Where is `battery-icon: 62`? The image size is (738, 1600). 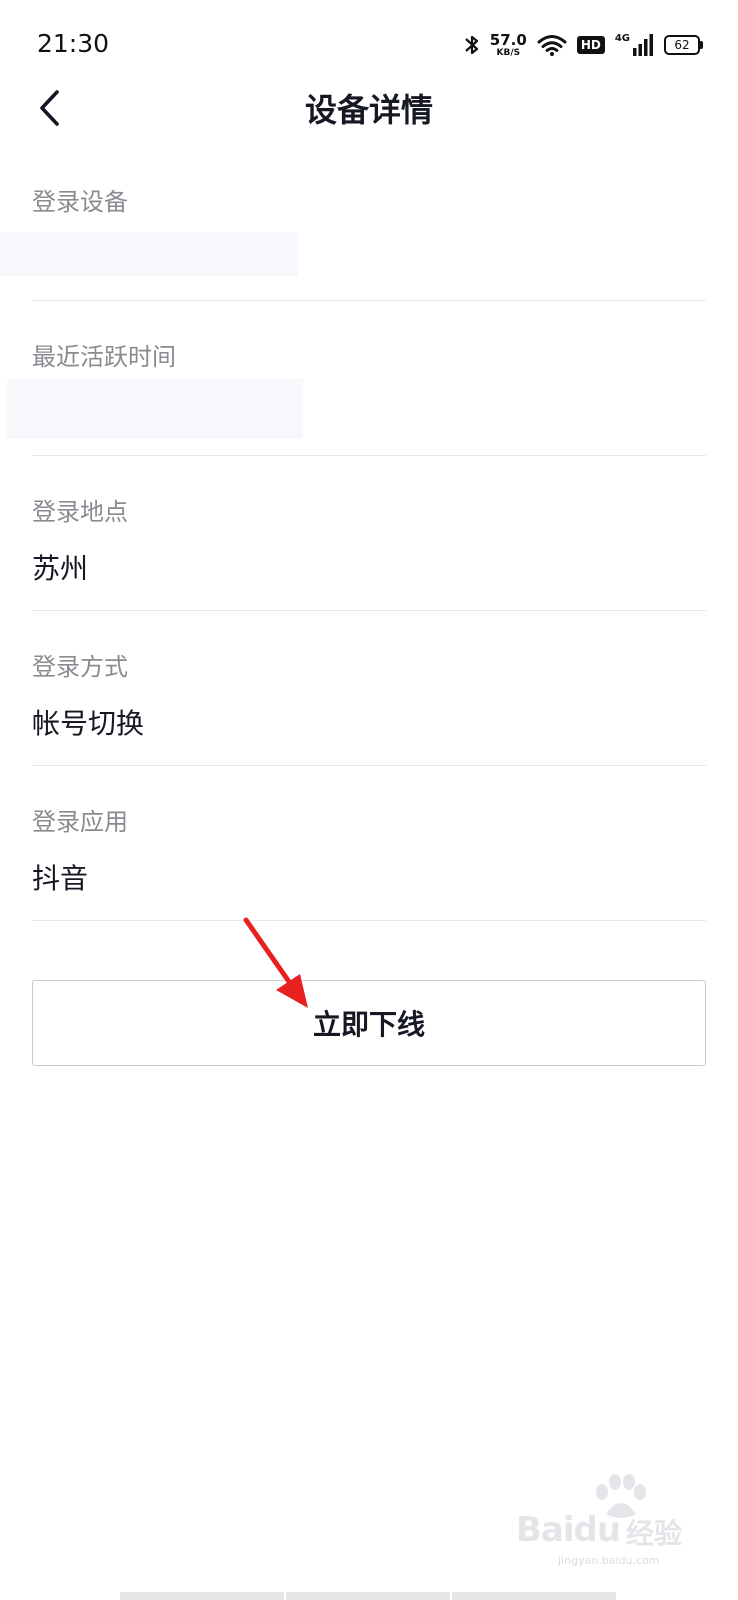 battery-icon: 62 is located at coordinates (683, 45).